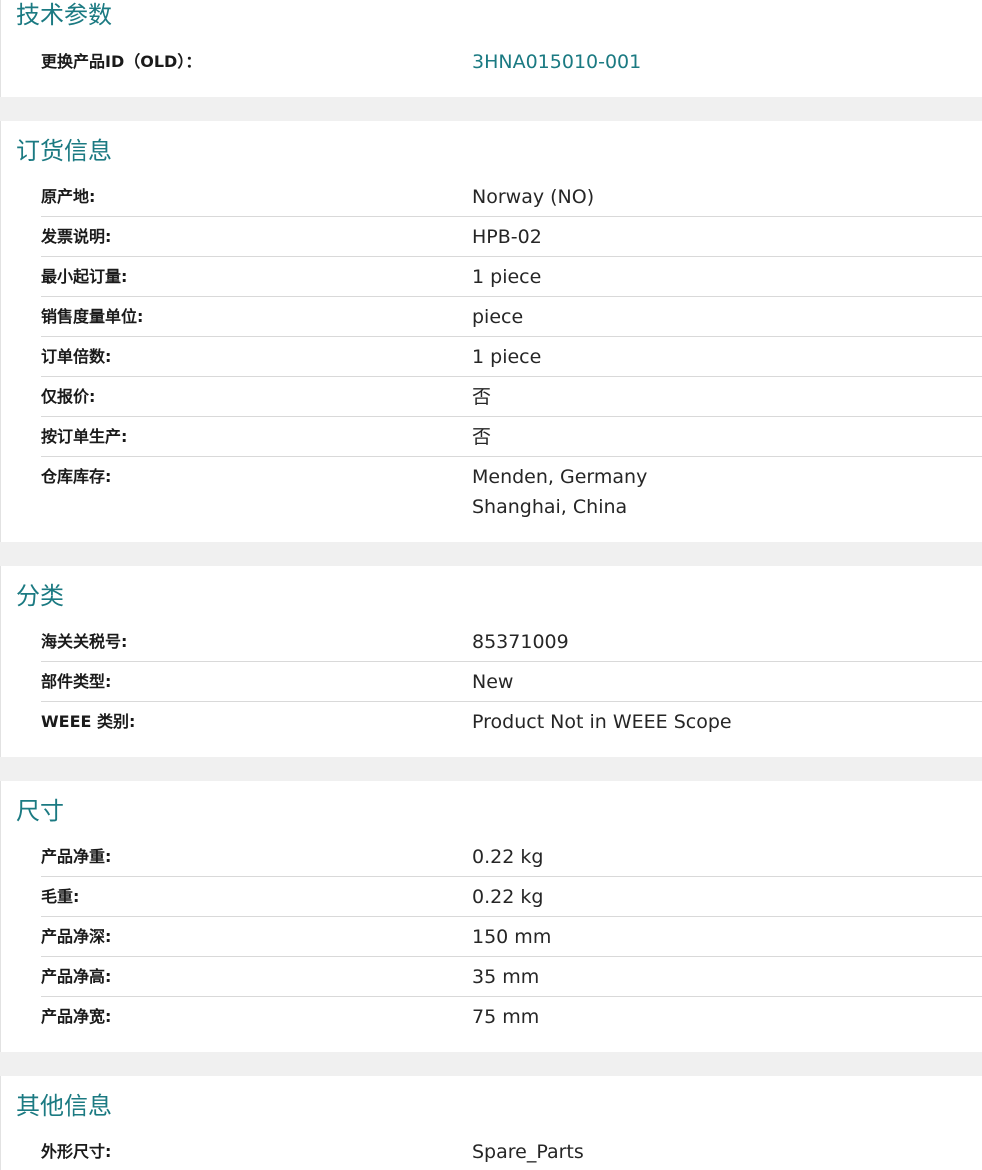  Describe the element at coordinates (506, 1017) in the screenshot. I see `net-width-value: 75 mm` at that location.